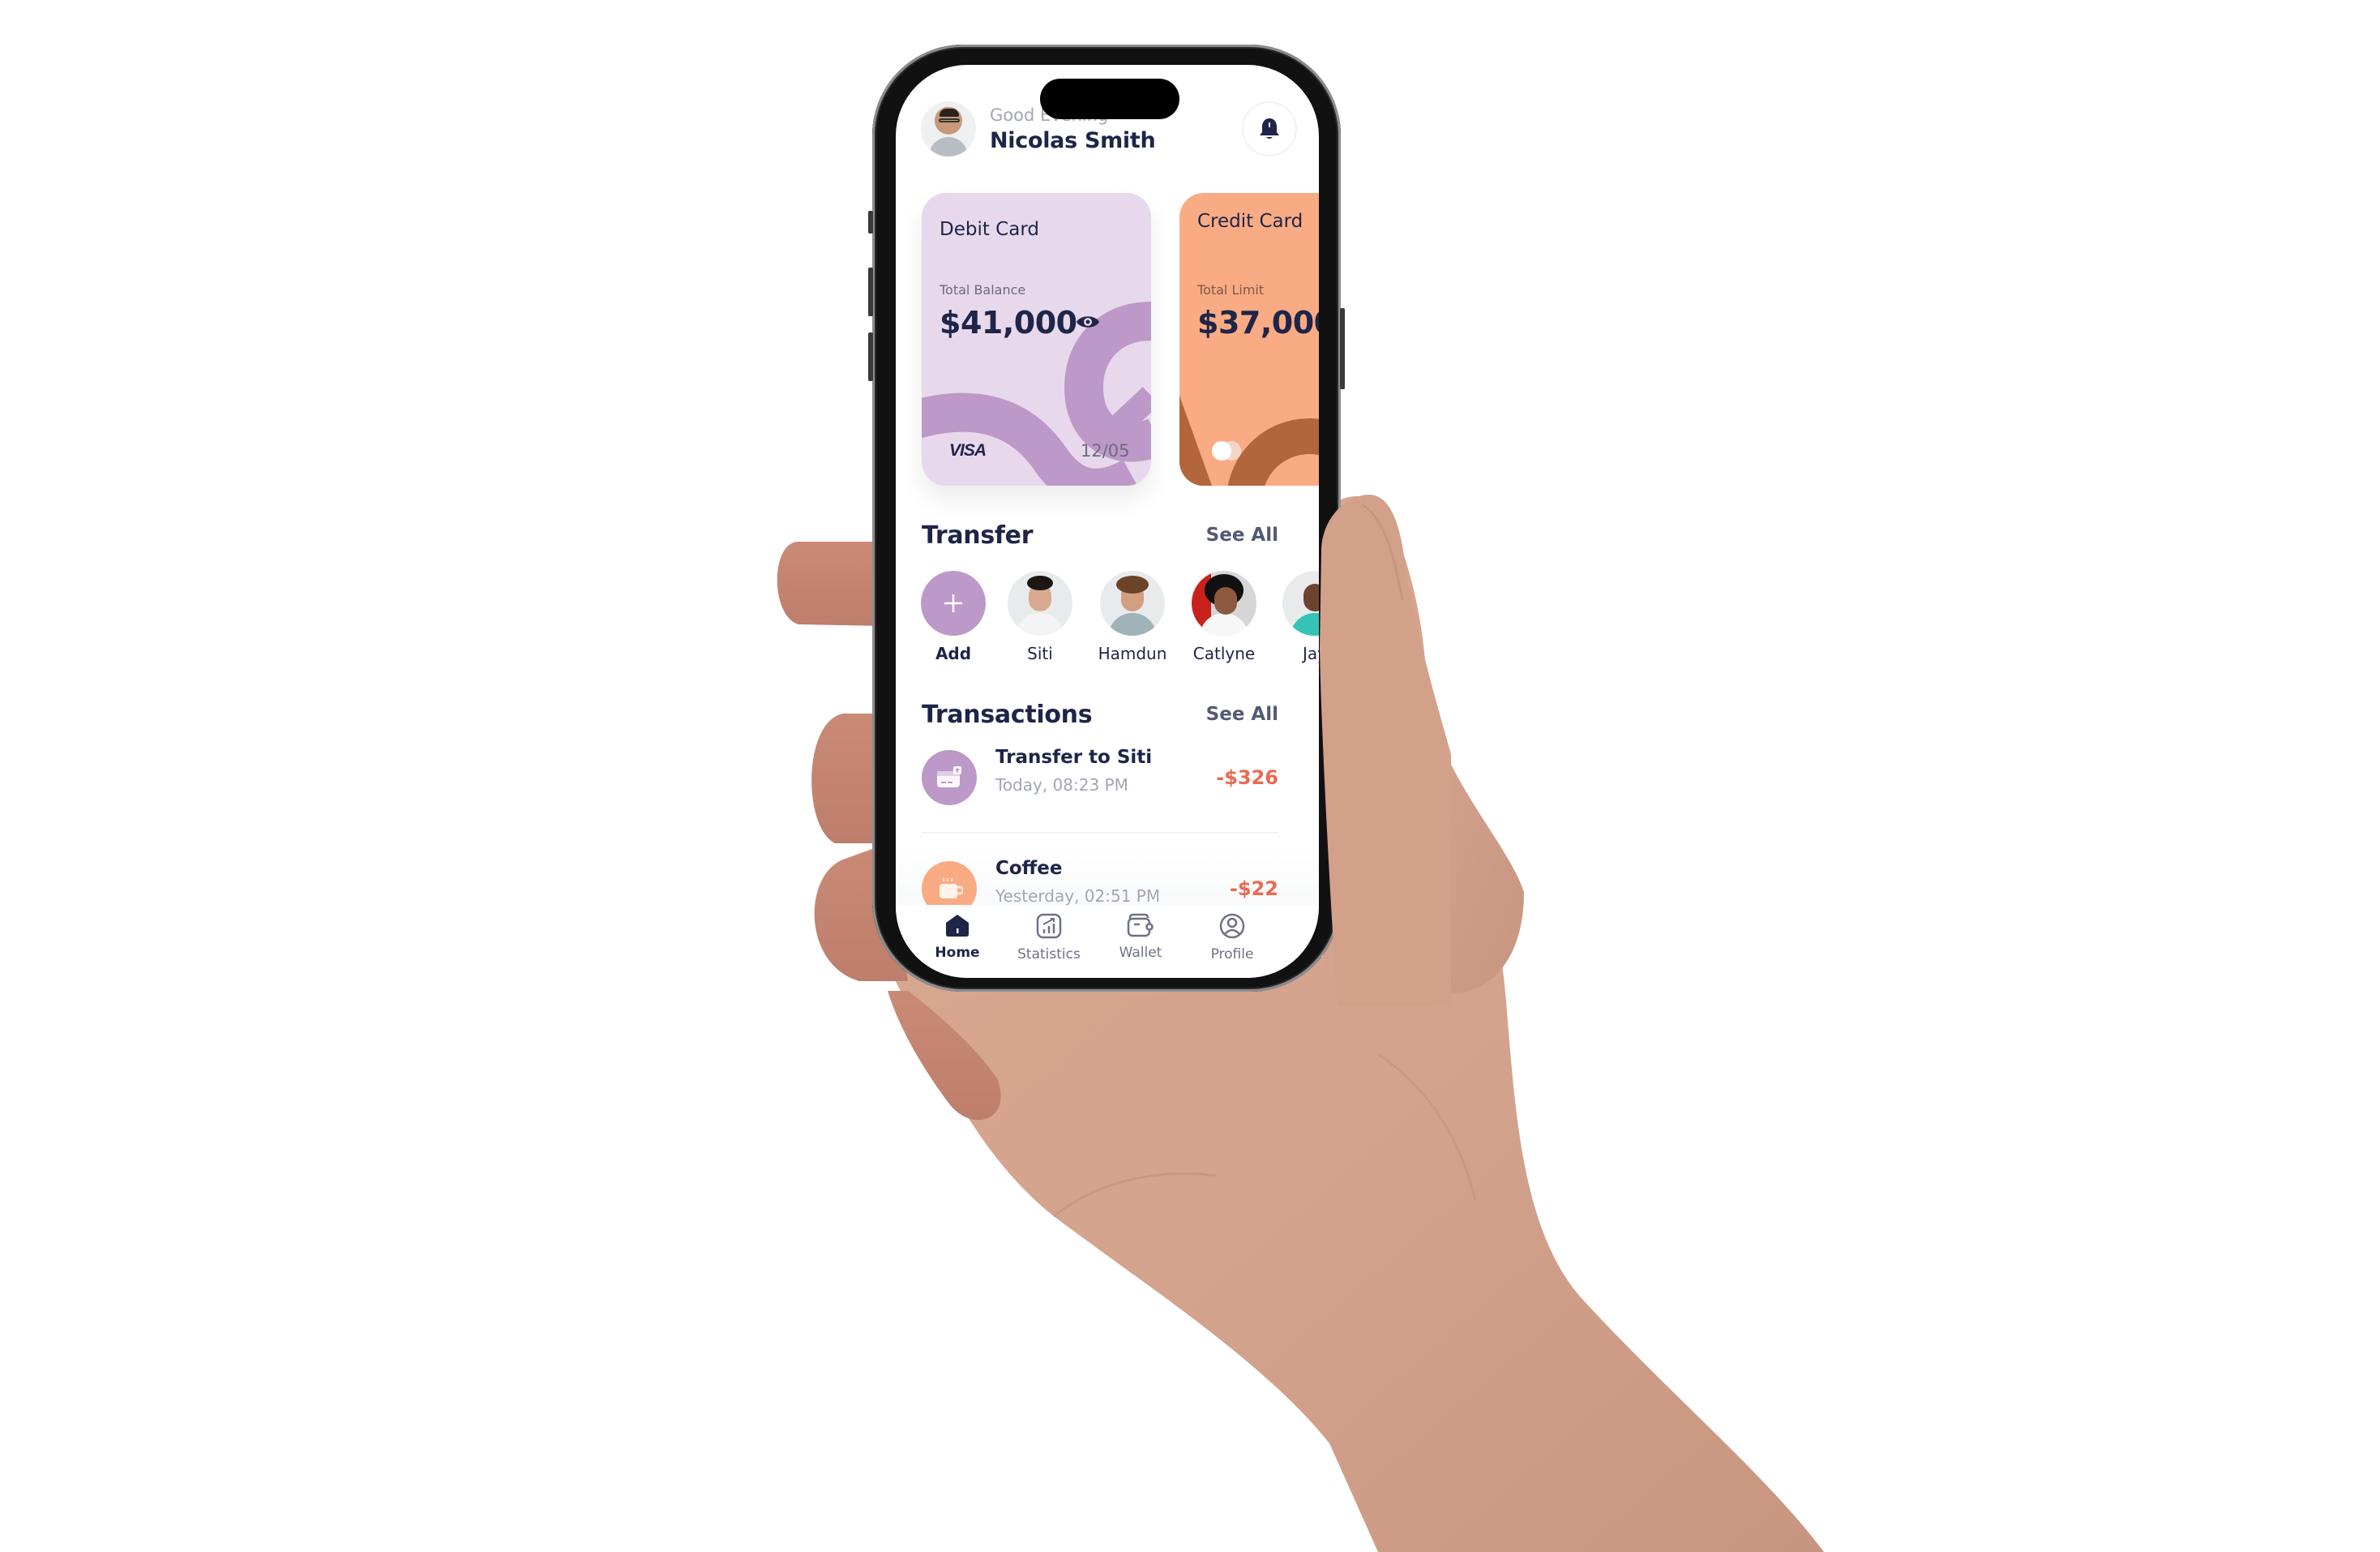  I want to click on user-avatar, so click(949, 128).